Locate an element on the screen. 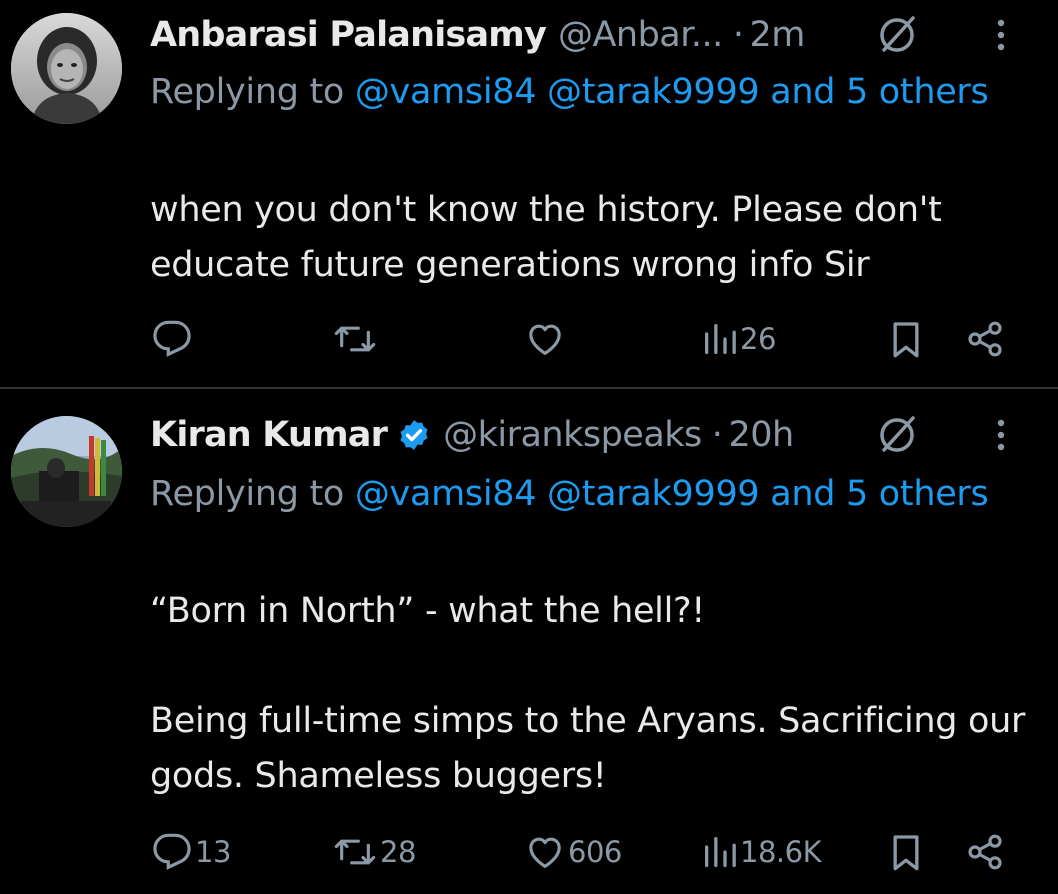 The width and height of the screenshot is (1058, 894). reply-count: 13 is located at coordinates (213, 852).